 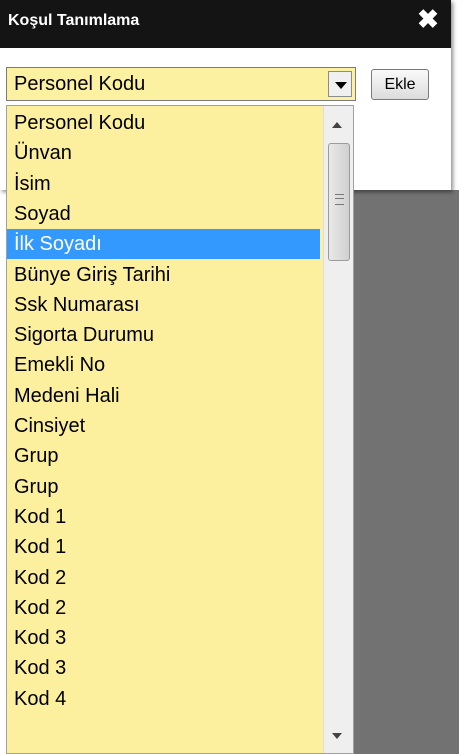 What do you see at coordinates (428, 19) in the screenshot?
I see `close-icon: ✖` at bounding box center [428, 19].